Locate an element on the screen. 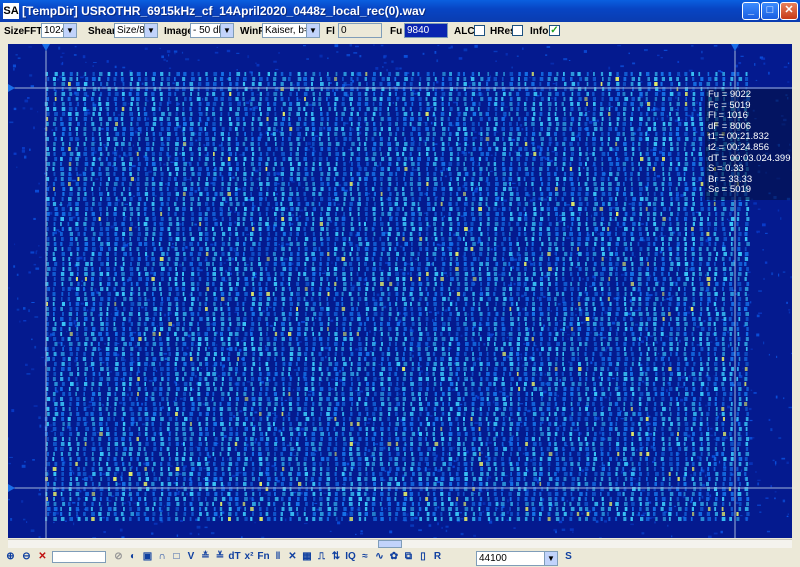  cross-icon: ✕ is located at coordinates (42, 556).